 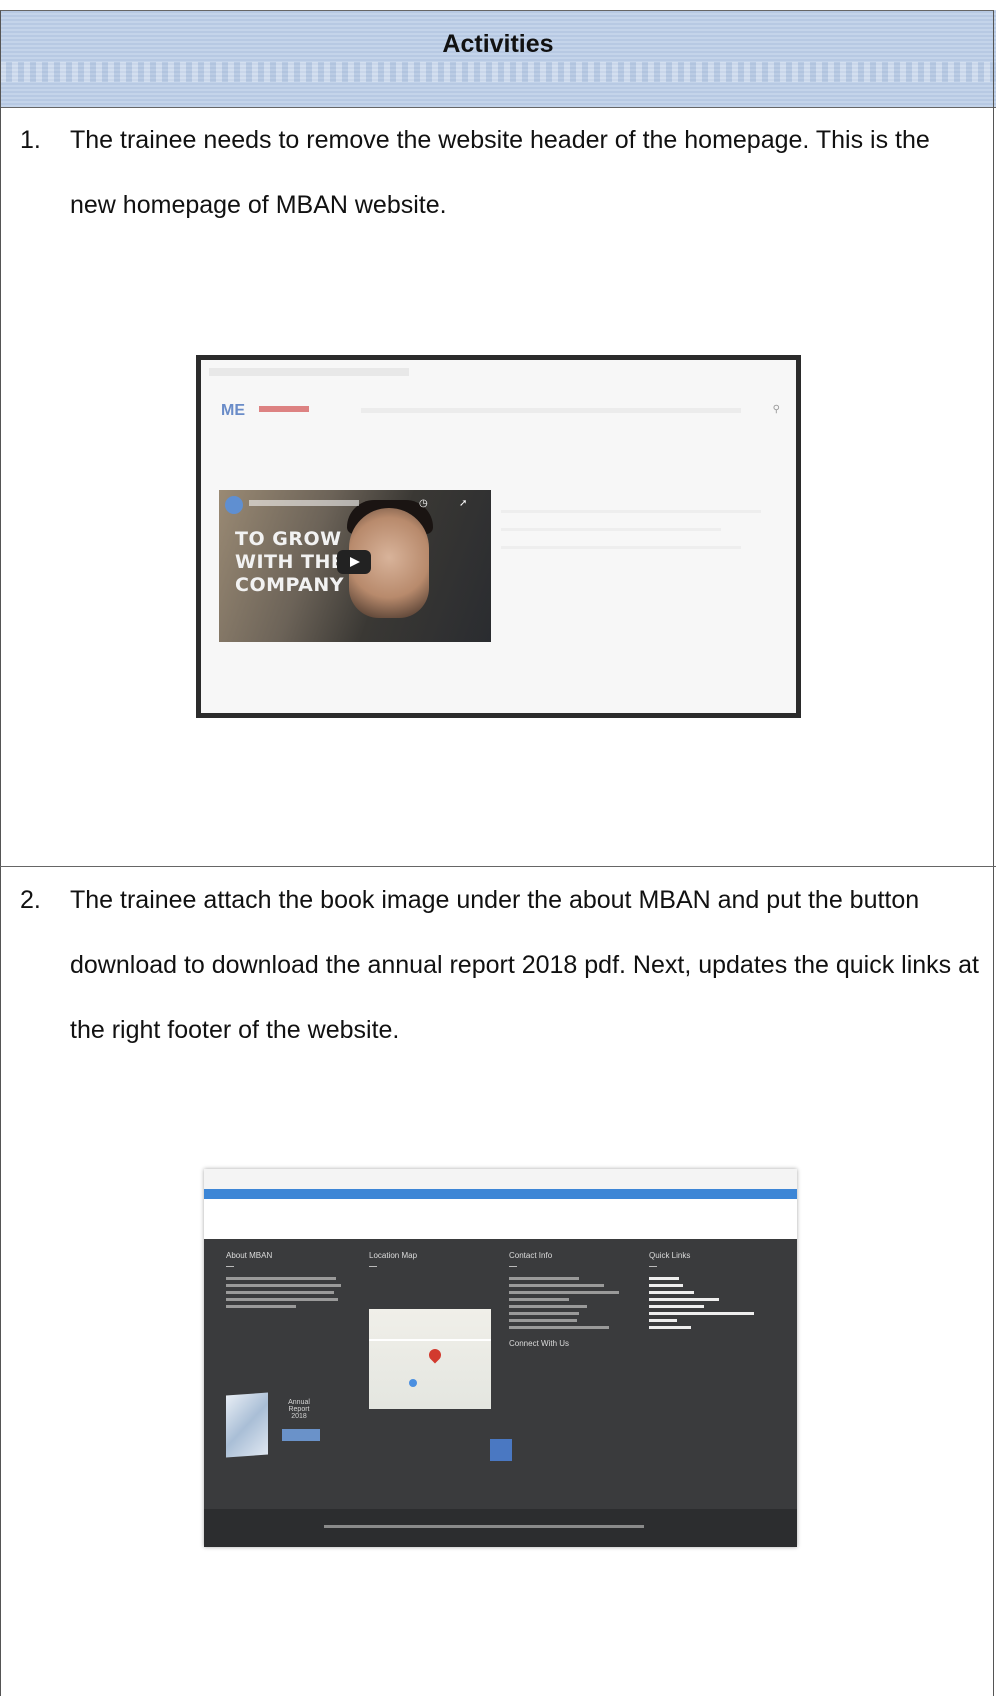 What do you see at coordinates (498, 536) in the screenshot?
I see `homepage-screenshot: ME ⚲ ◷ ➚ TO GROW WITH THE COMPANY` at bounding box center [498, 536].